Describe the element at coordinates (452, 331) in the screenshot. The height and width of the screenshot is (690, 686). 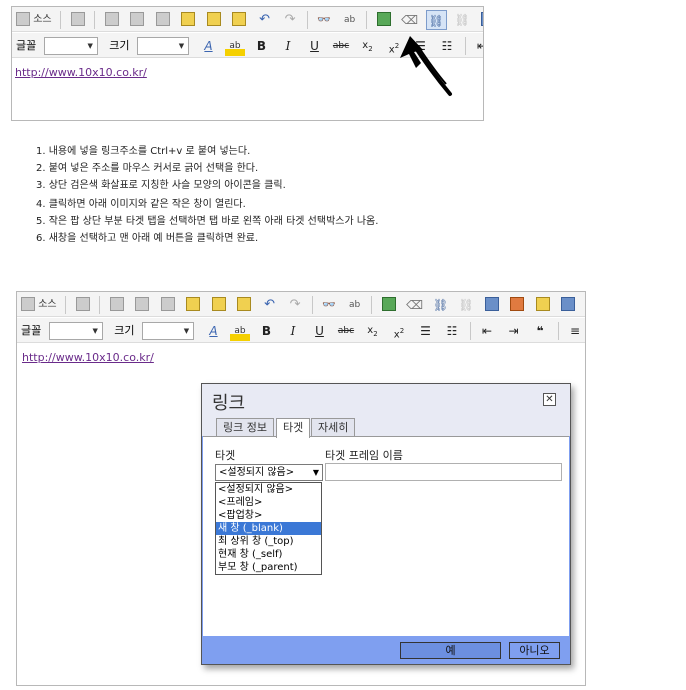
I see `unordered-list-button: ☷` at that location.